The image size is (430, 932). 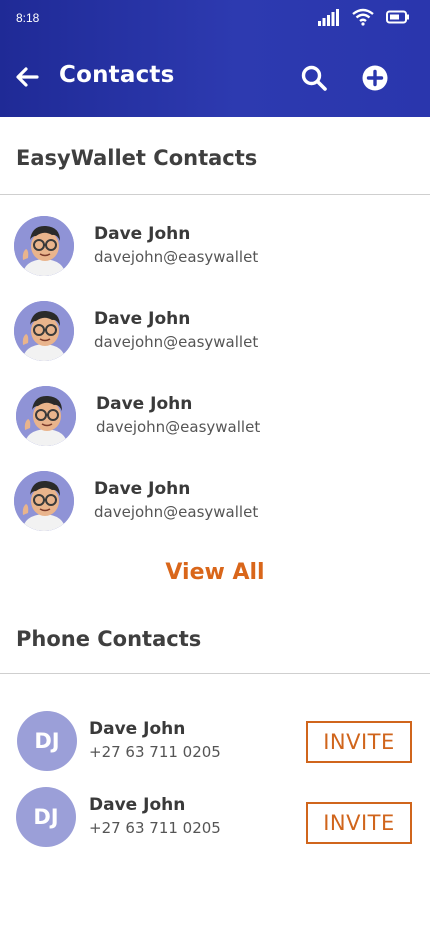 What do you see at coordinates (109, 639) in the screenshot?
I see `phone-contacts-heading: Phone Contacts` at bounding box center [109, 639].